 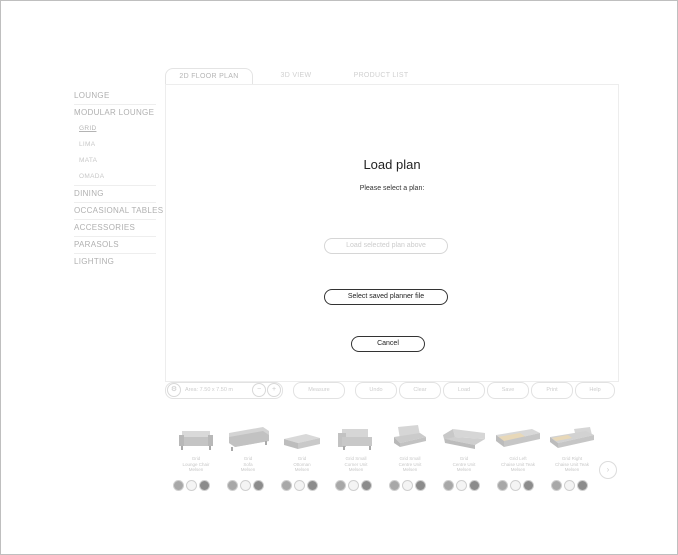 I want to click on save-button: Save, so click(x=508, y=390).